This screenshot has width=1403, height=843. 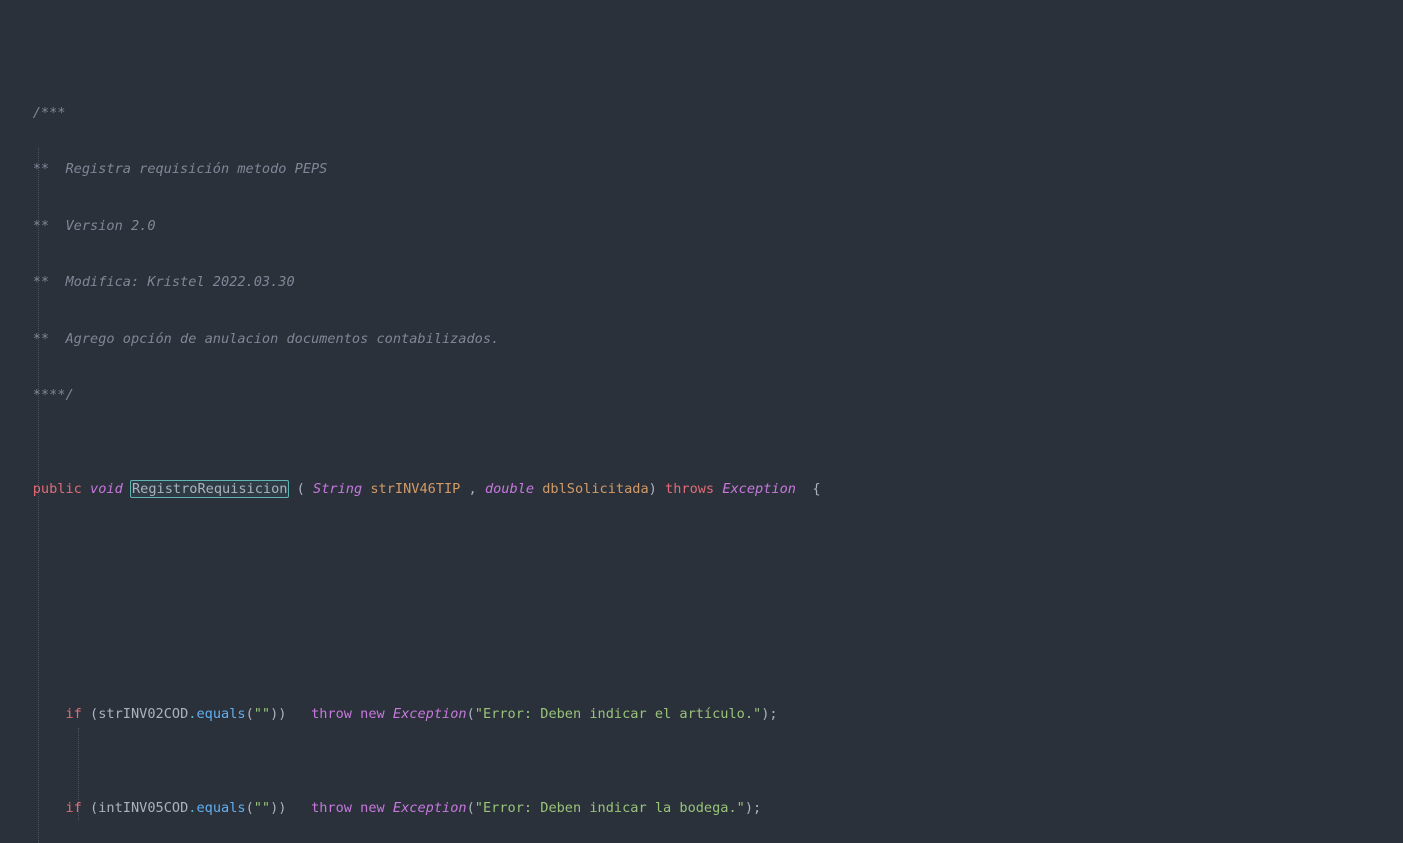 What do you see at coordinates (143, 808) in the screenshot?
I see `var-intinv05cod: intINV05COD` at bounding box center [143, 808].